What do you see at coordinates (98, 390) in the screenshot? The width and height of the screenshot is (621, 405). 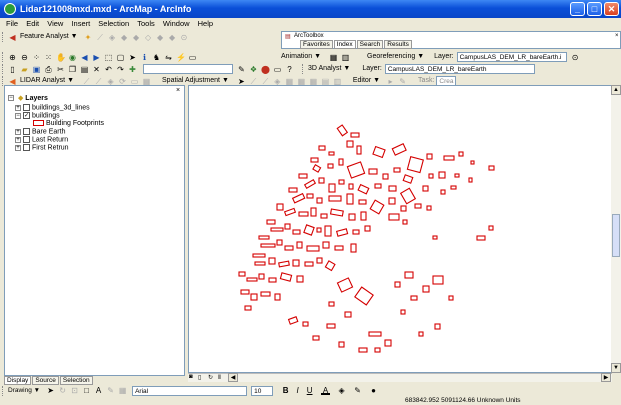 I see `text-icon: A` at bounding box center [98, 390].